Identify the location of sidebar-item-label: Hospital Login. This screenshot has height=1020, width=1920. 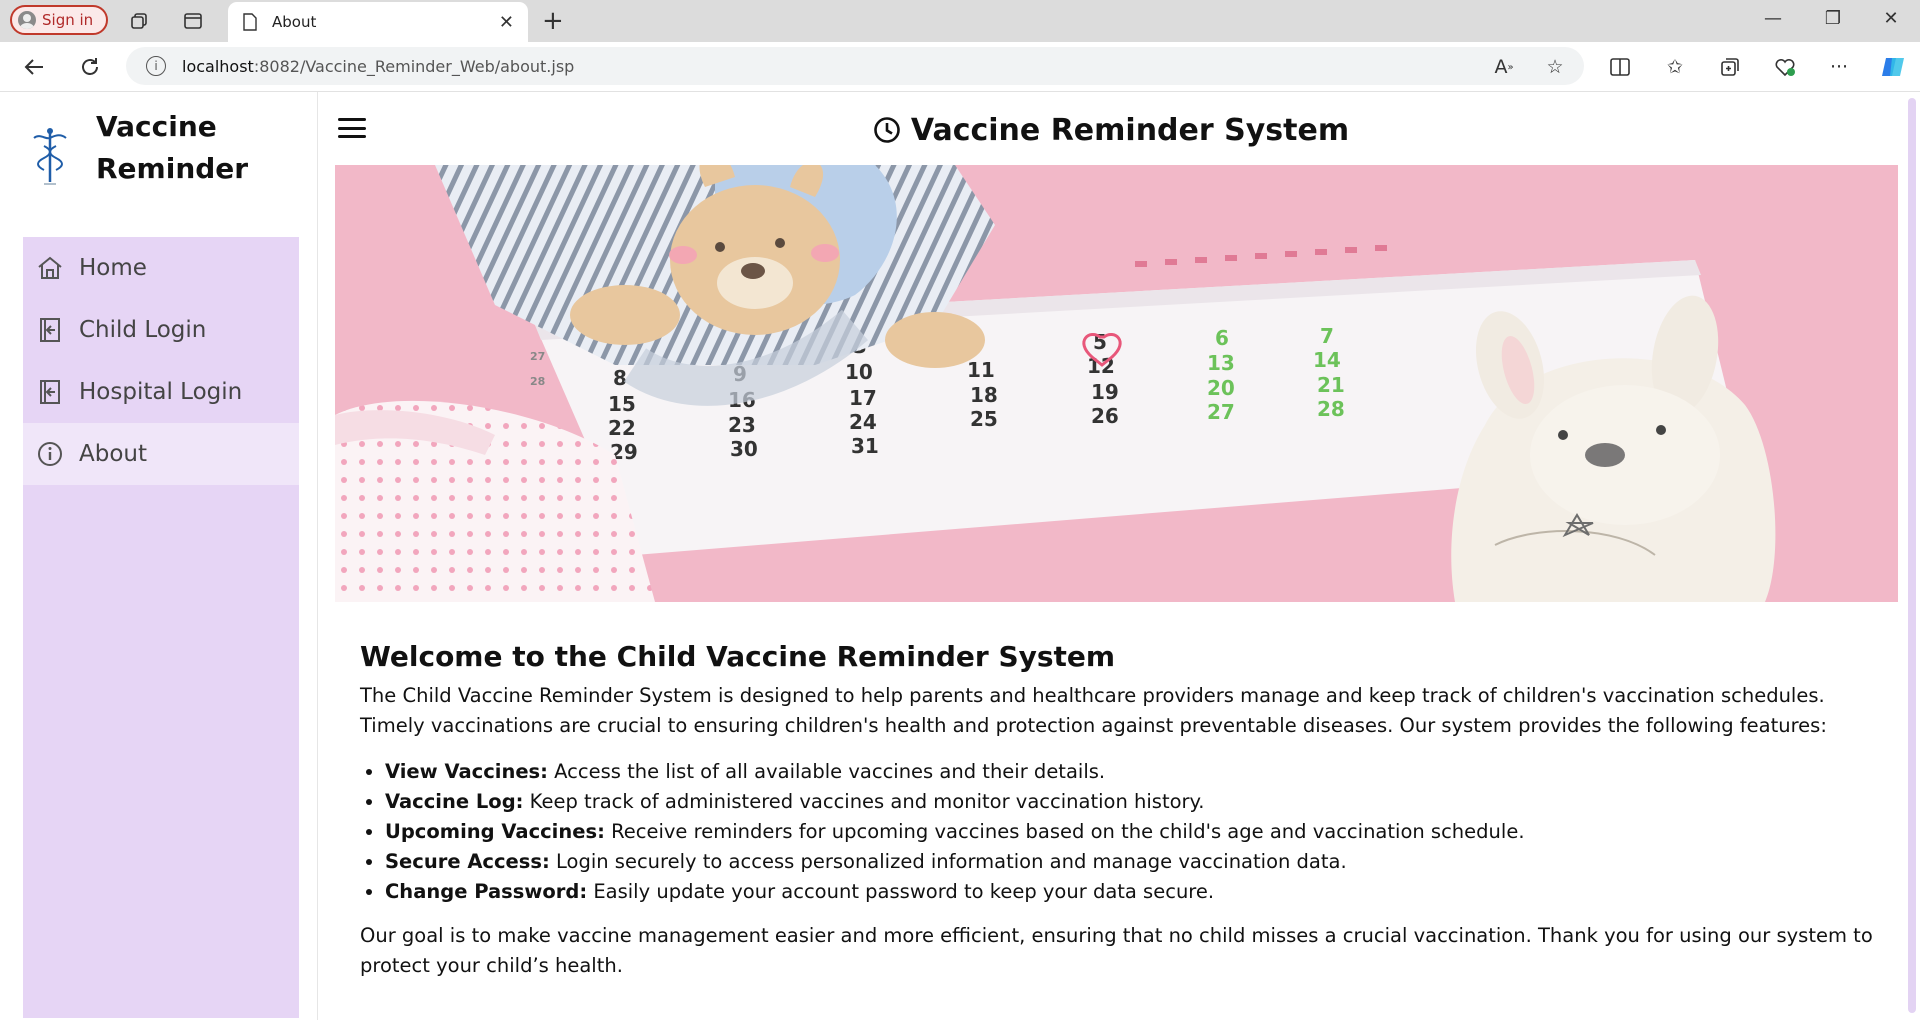
(161, 392).